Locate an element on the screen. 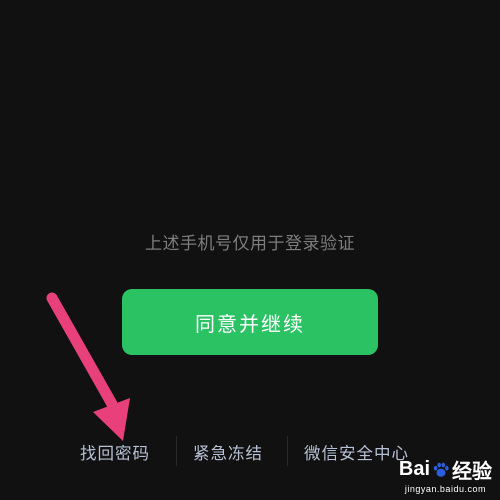  watermark-brand-right: 经验 is located at coordinates (472, 472).